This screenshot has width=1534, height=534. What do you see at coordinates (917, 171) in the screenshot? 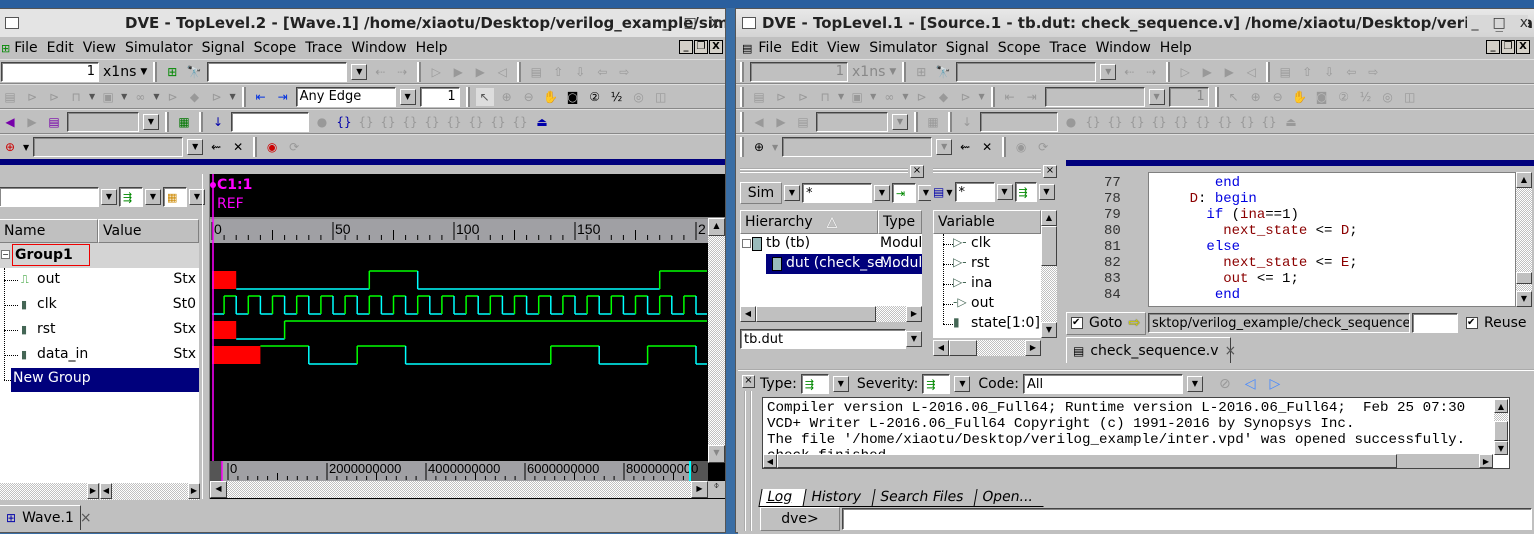
I see `close-pane-button: ×` at bounding box center [917, 171].